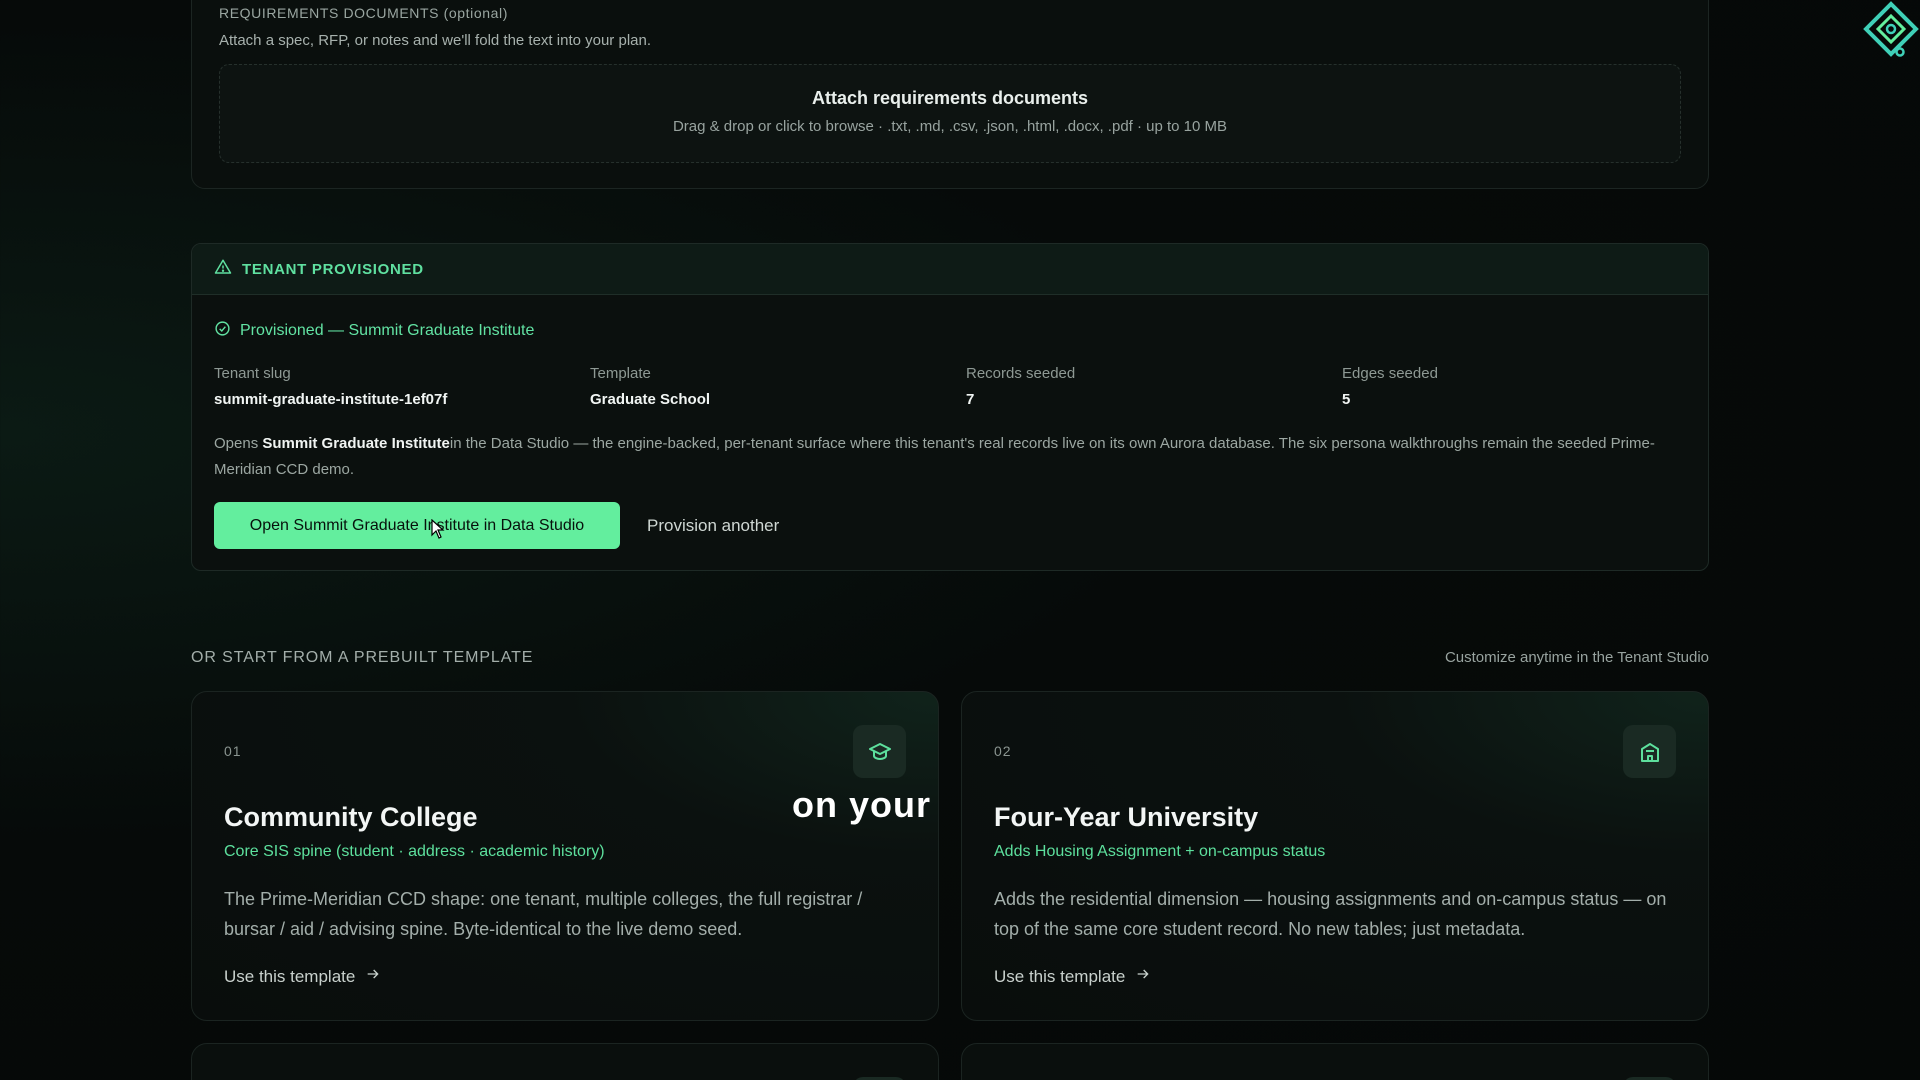 The image size is (1920, 1080). I want to click on meta-key: Template, so click(620, 373).